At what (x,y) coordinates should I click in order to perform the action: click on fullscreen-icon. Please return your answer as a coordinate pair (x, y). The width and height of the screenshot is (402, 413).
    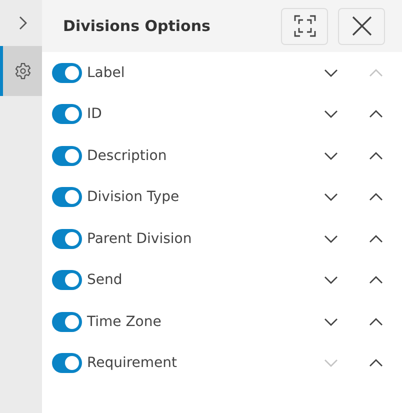
    Looking at the image, I should click on (305, 26).